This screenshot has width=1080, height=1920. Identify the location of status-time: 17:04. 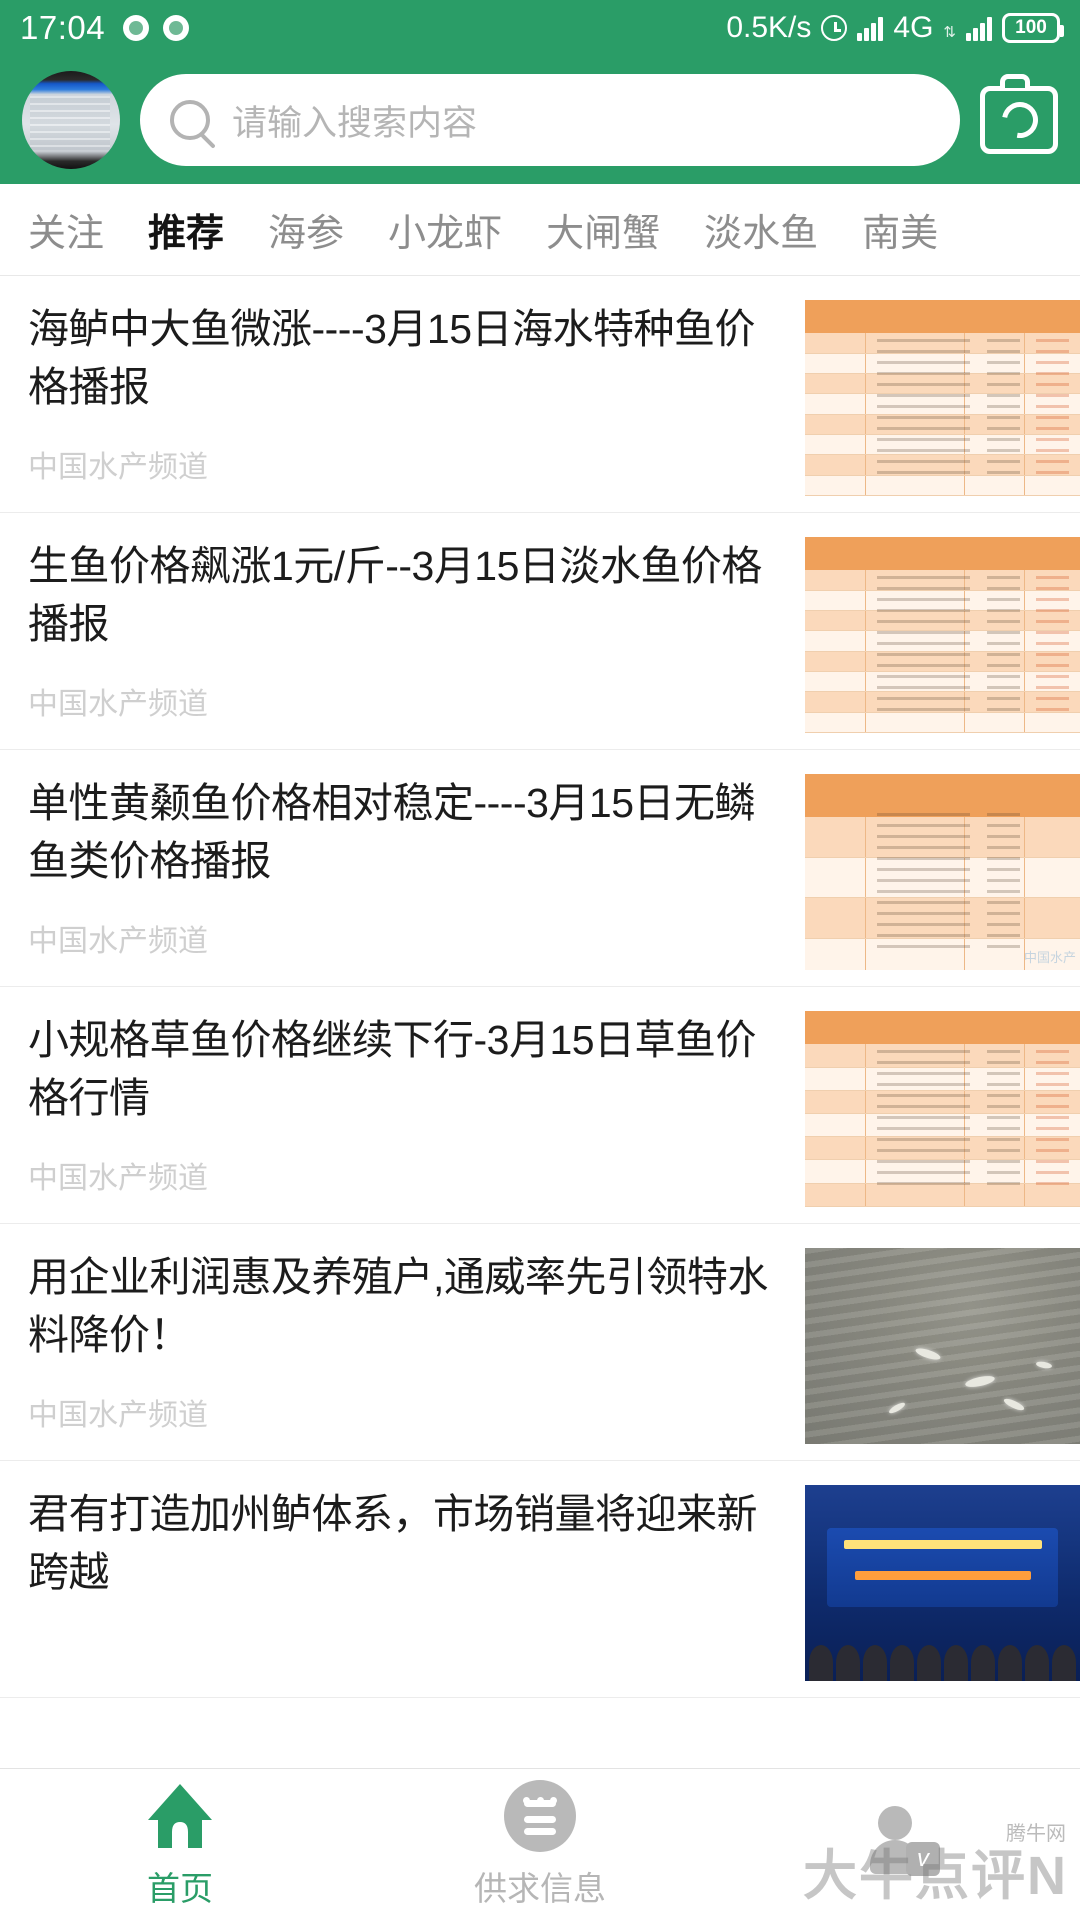
(63, 27).